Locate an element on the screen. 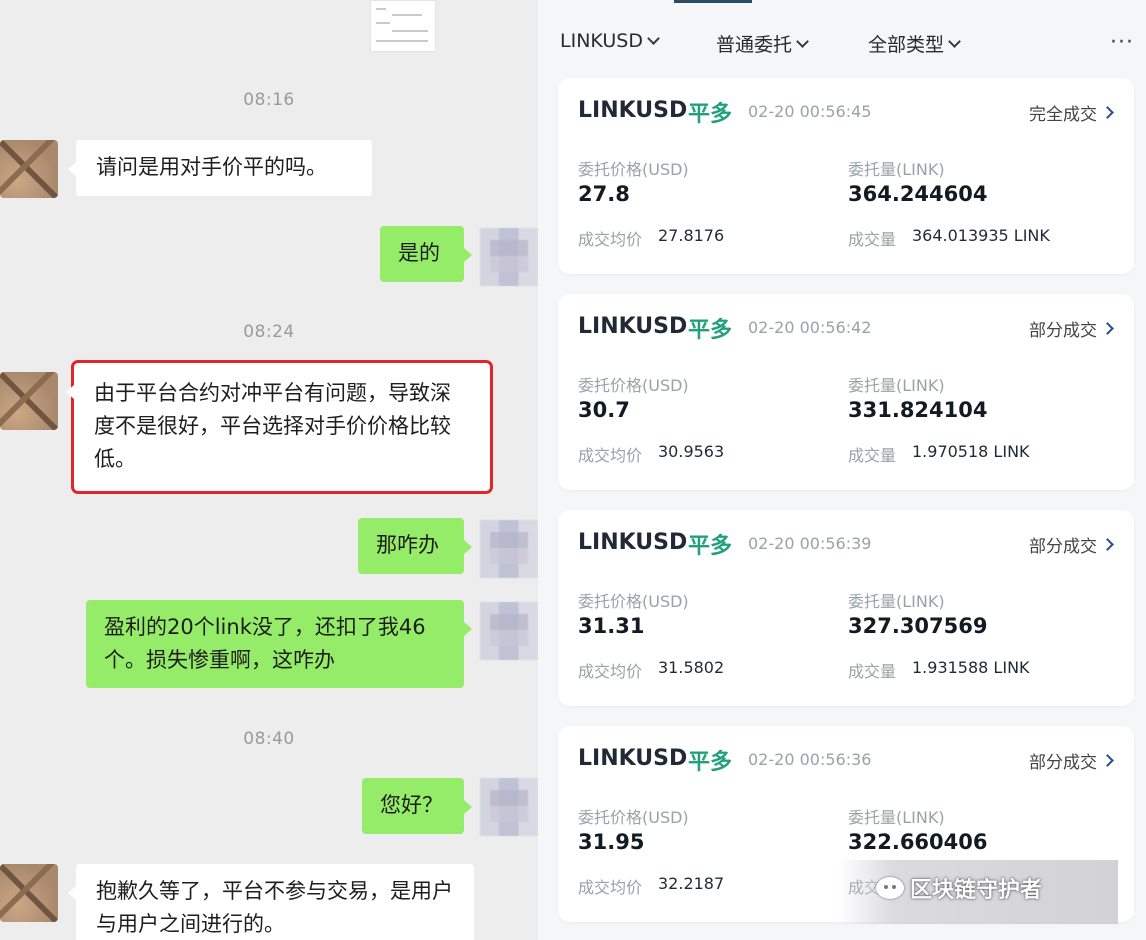 The height and width of the screenshot is (940, 1146). amount-value: 331.824104 is located at coordinates (918, 410).